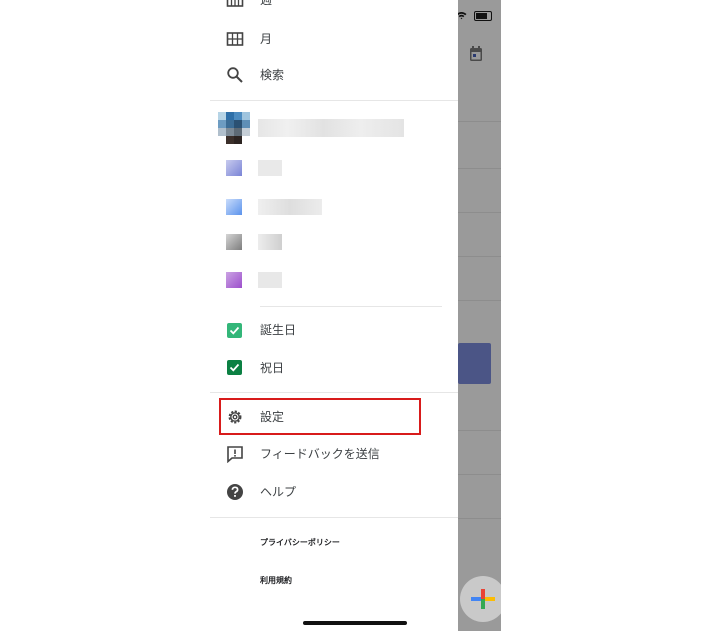  What do you see at coordinates (331, 128) in the screenshot?
I see `account-email-pixelated` at bounding box center [331, 128].